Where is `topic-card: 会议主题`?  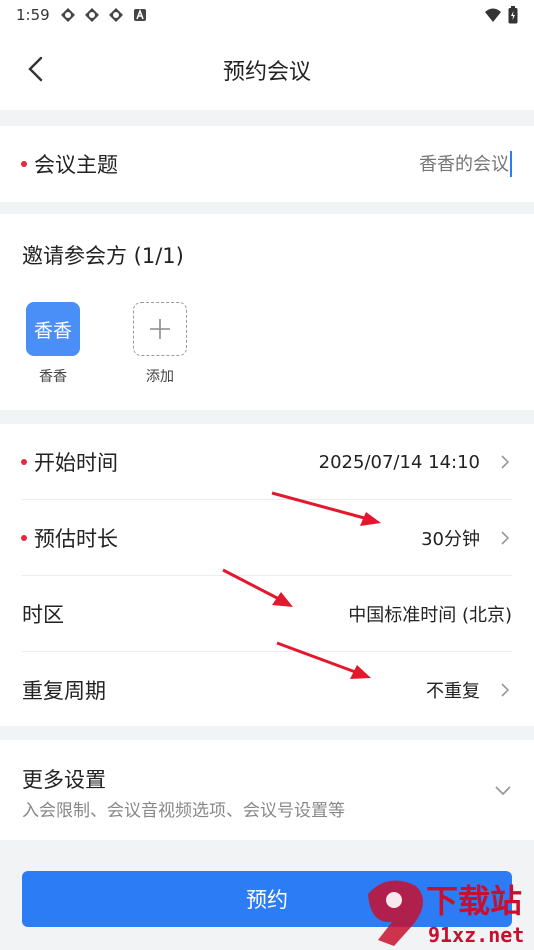 topic-card: 会议主题 is located at coordinates (267, 164).